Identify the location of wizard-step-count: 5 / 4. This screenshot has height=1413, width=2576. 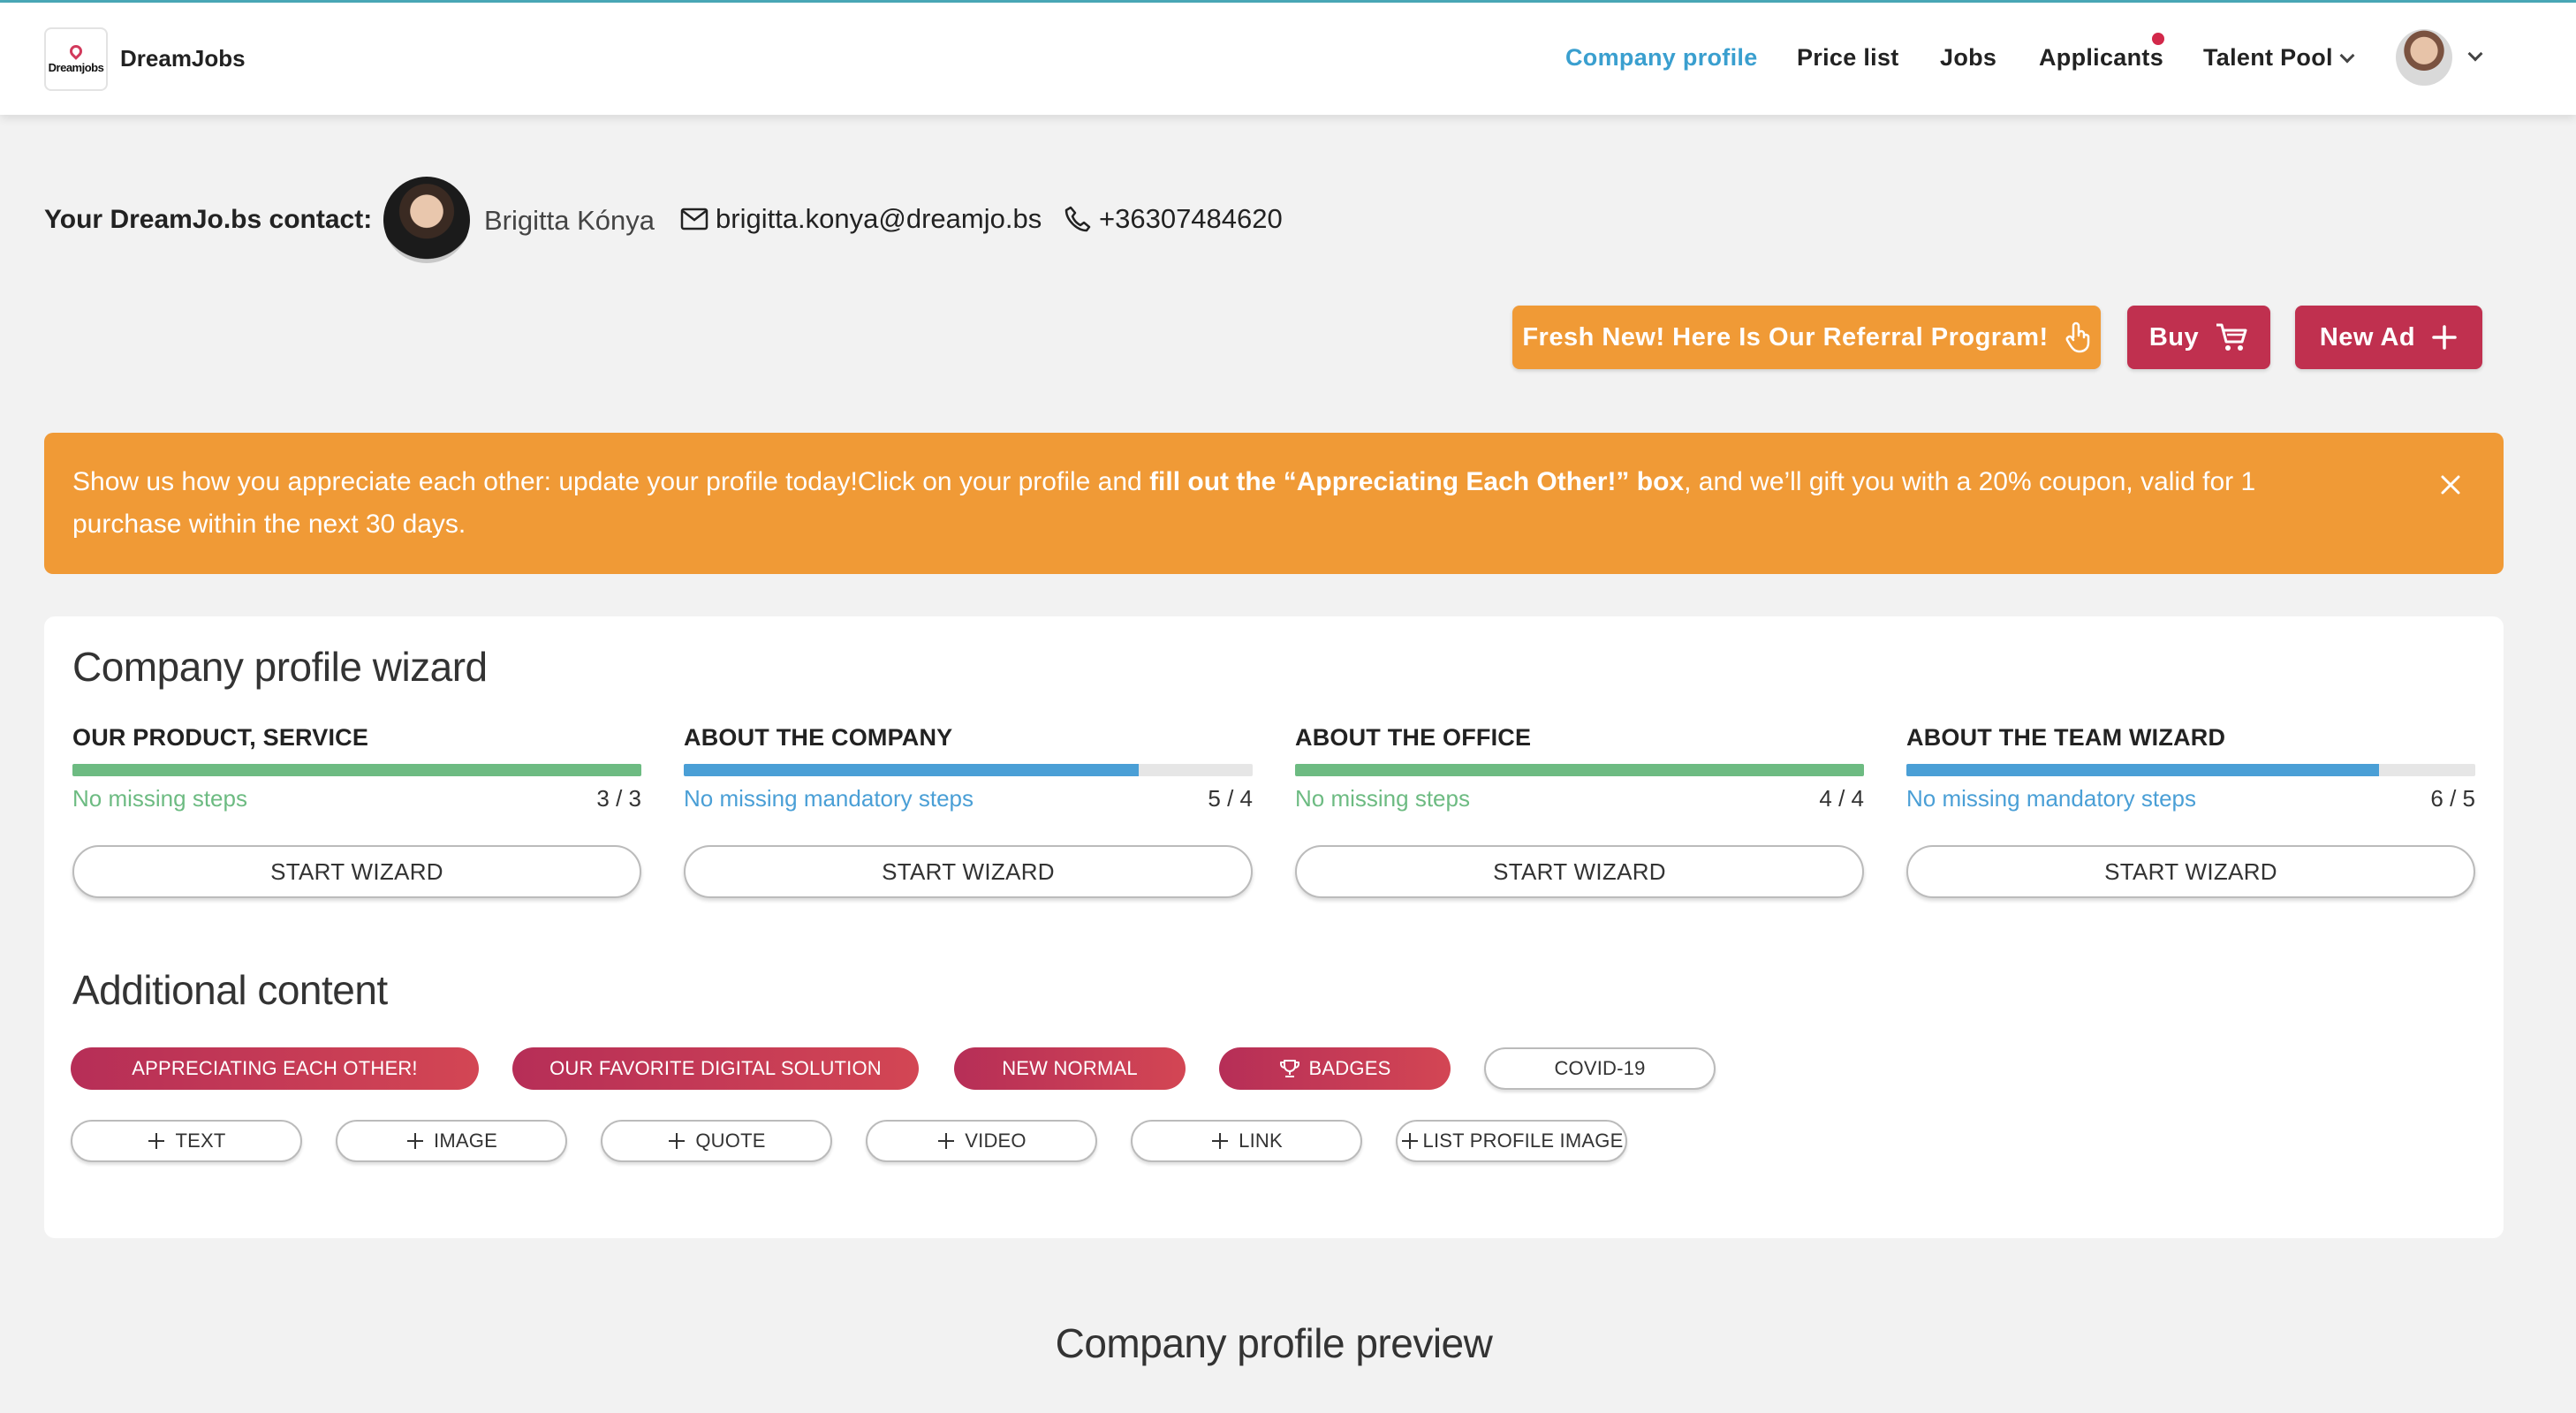
(1231, 799).